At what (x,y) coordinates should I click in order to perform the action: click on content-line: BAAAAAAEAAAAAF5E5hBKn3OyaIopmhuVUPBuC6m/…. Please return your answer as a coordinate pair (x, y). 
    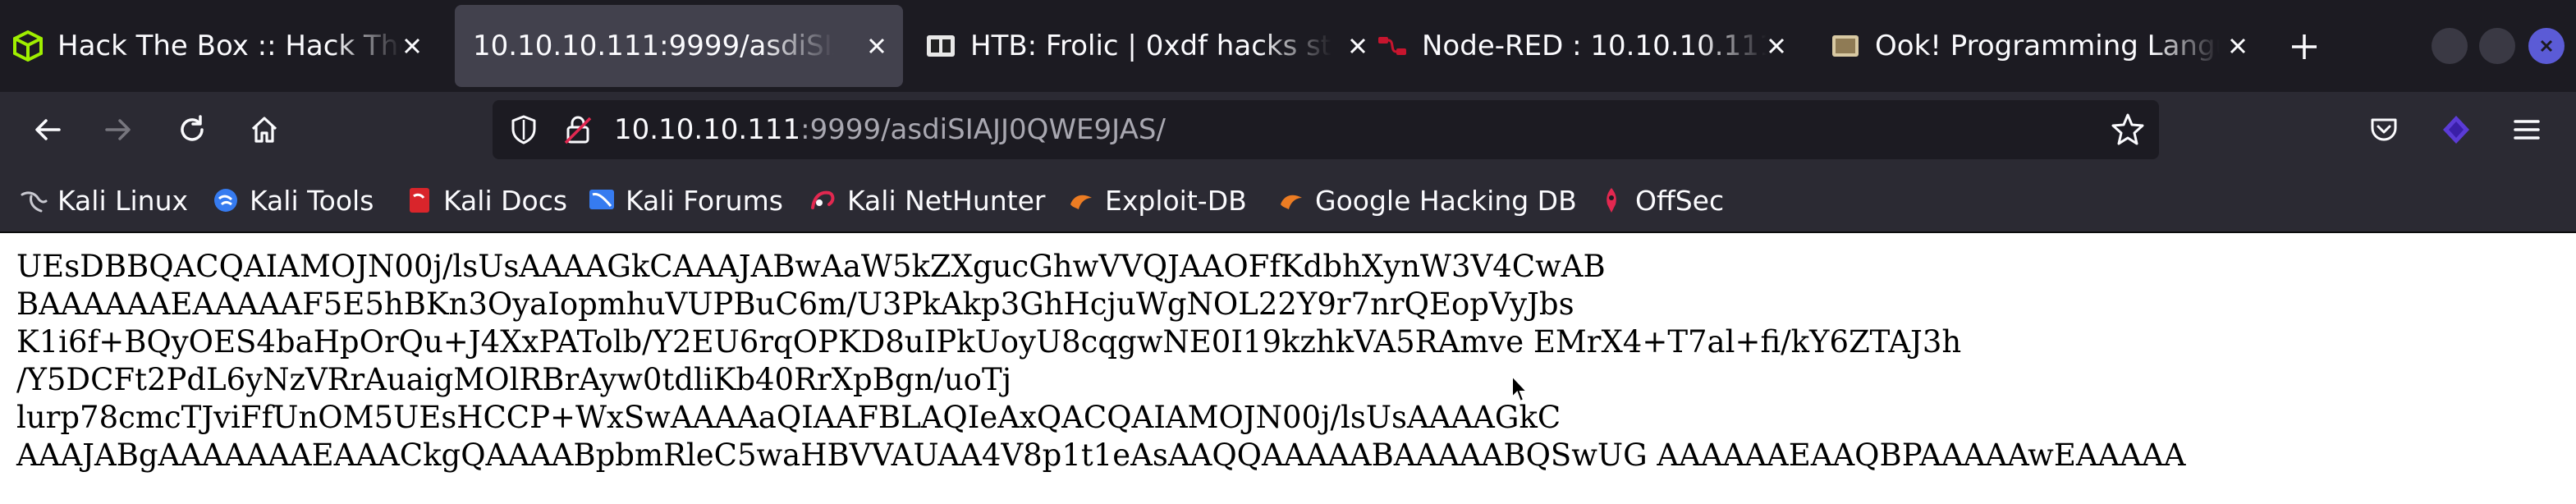
    Looking at the image, I should click on (795, 304).